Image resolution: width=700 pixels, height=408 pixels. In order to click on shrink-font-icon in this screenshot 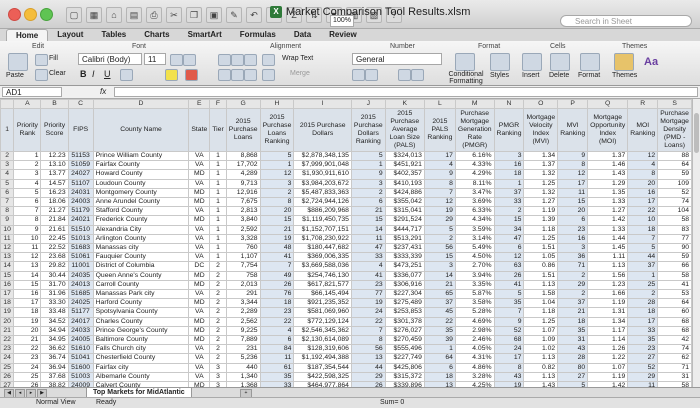, I will do `click(189, 60)`.